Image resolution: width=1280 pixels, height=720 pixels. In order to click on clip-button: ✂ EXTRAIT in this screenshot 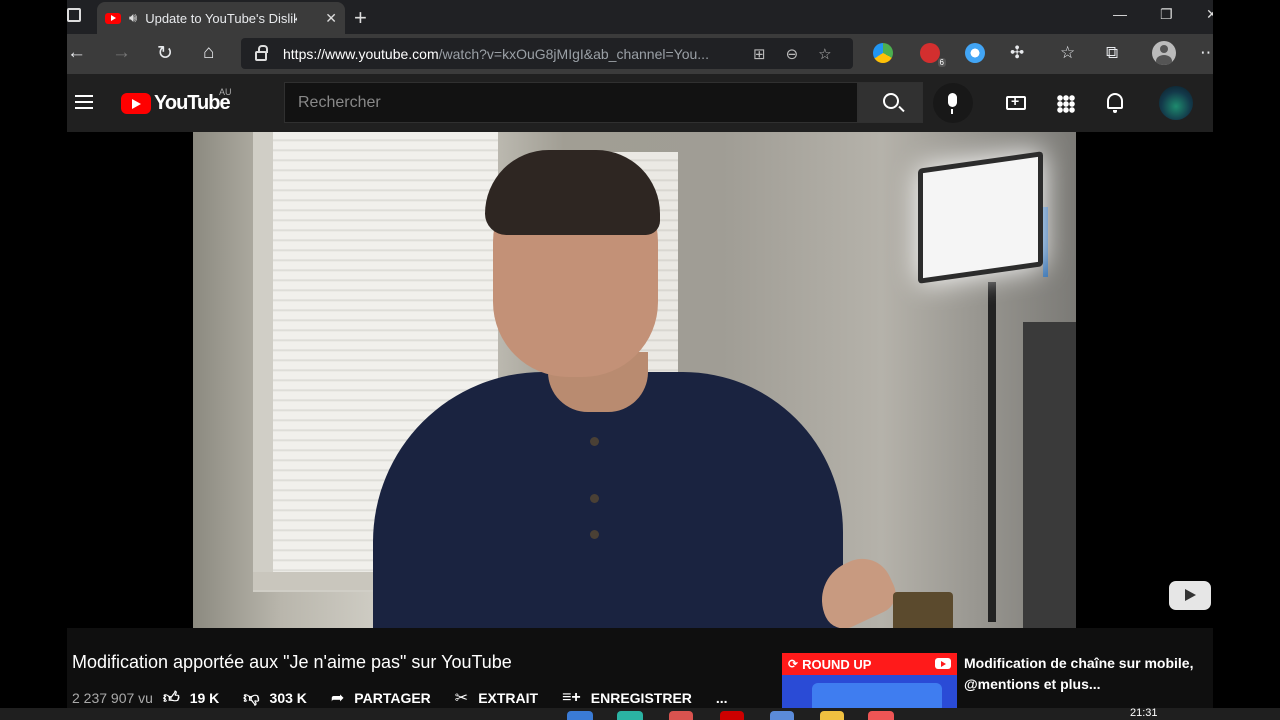, I will do `click(496, 698)`.